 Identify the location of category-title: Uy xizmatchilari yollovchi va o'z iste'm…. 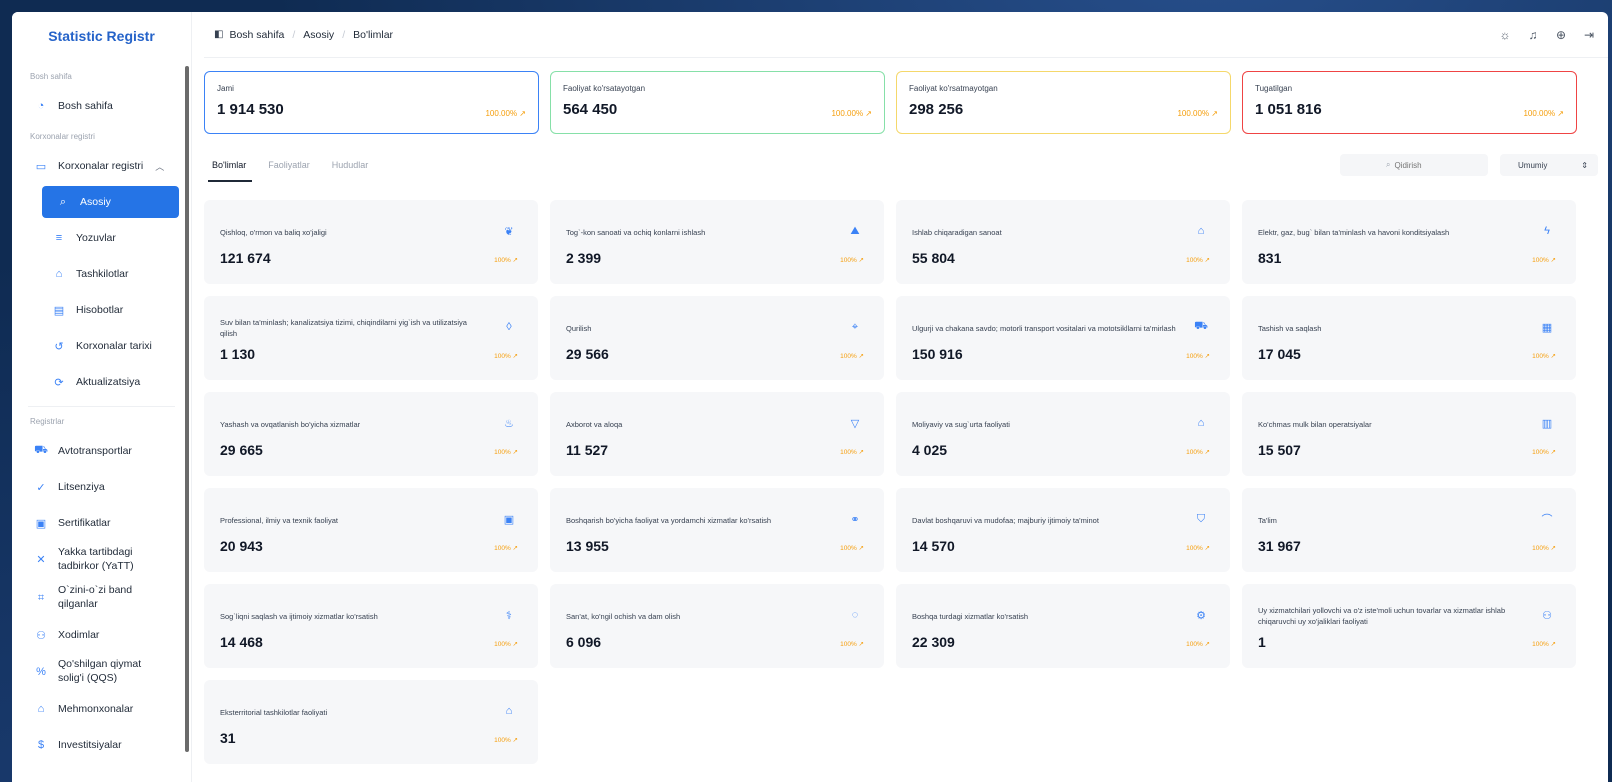
(1382, 616).